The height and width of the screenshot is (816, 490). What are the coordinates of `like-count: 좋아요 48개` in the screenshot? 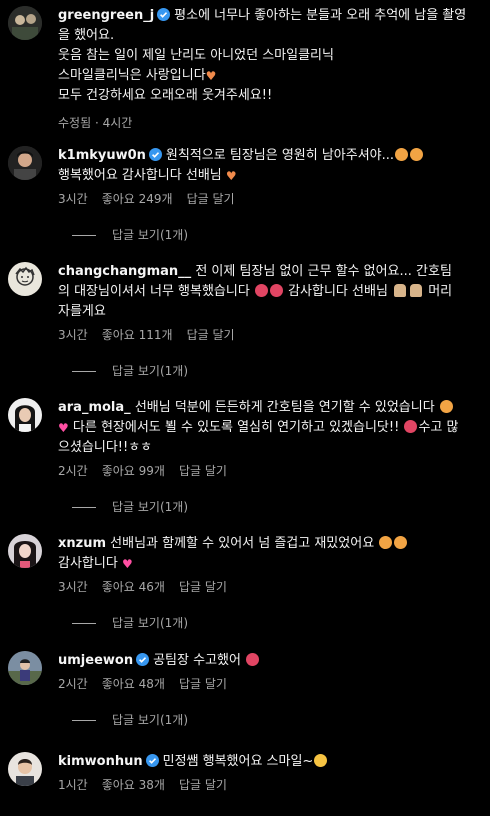 It's located at (133, 684).